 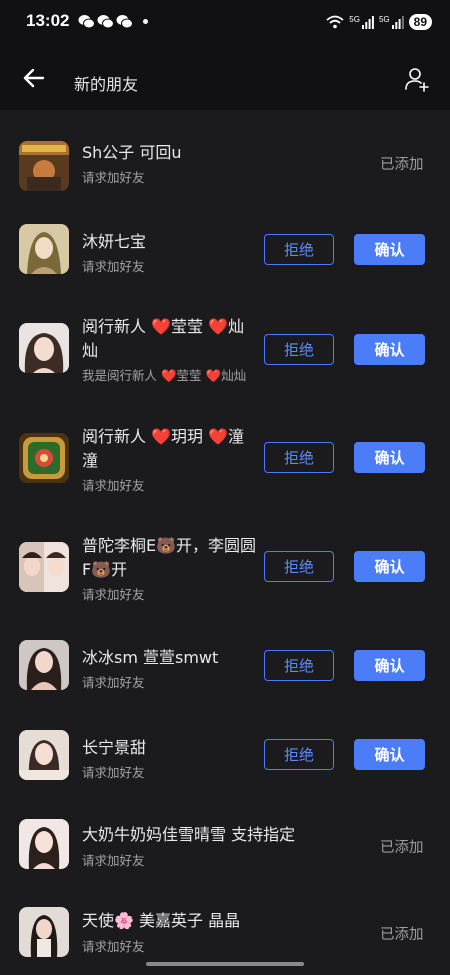 I want to click on requester-name: 天使🌸 美嘉英子 晶晶, so click(x=161, y=920).